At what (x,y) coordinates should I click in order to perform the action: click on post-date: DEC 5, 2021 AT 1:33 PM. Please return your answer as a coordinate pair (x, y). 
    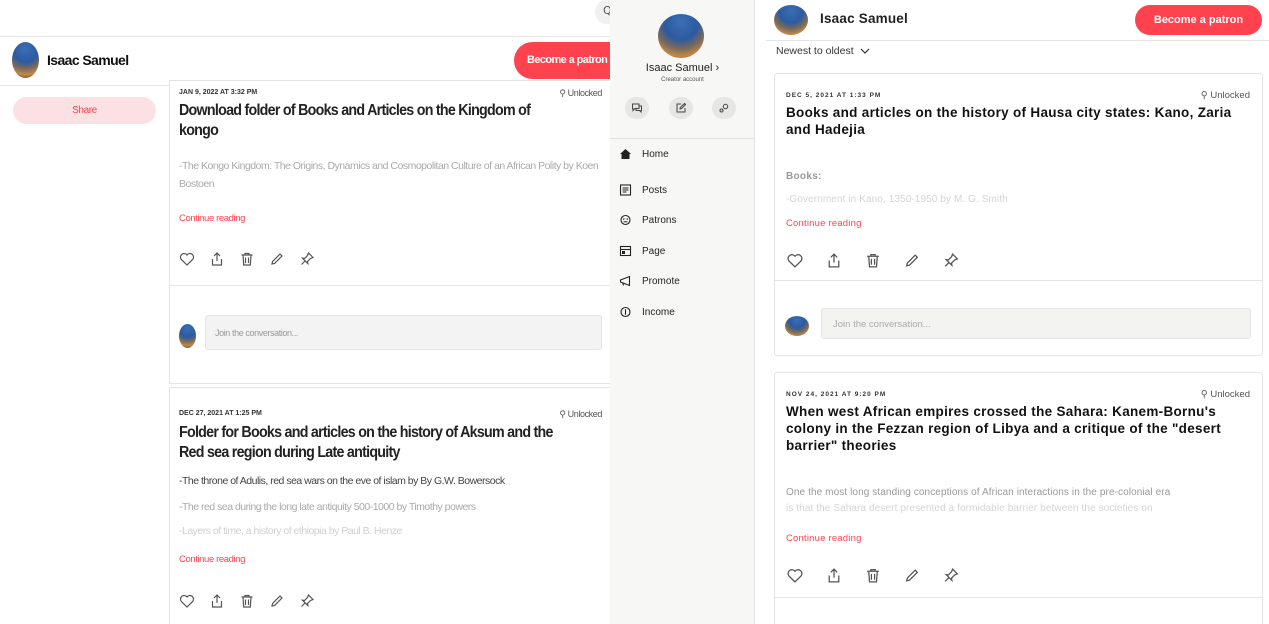
    Looking at the image, I should click on (834, 95).